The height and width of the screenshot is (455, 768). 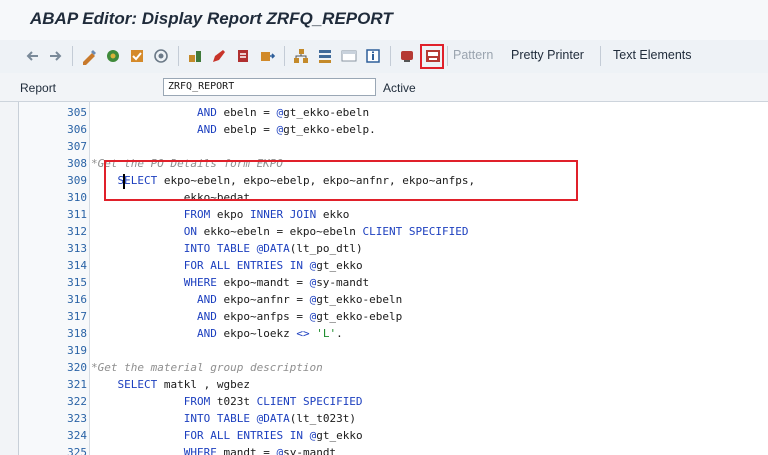 I want to click on stack-icon, so click(x=325, y=56).